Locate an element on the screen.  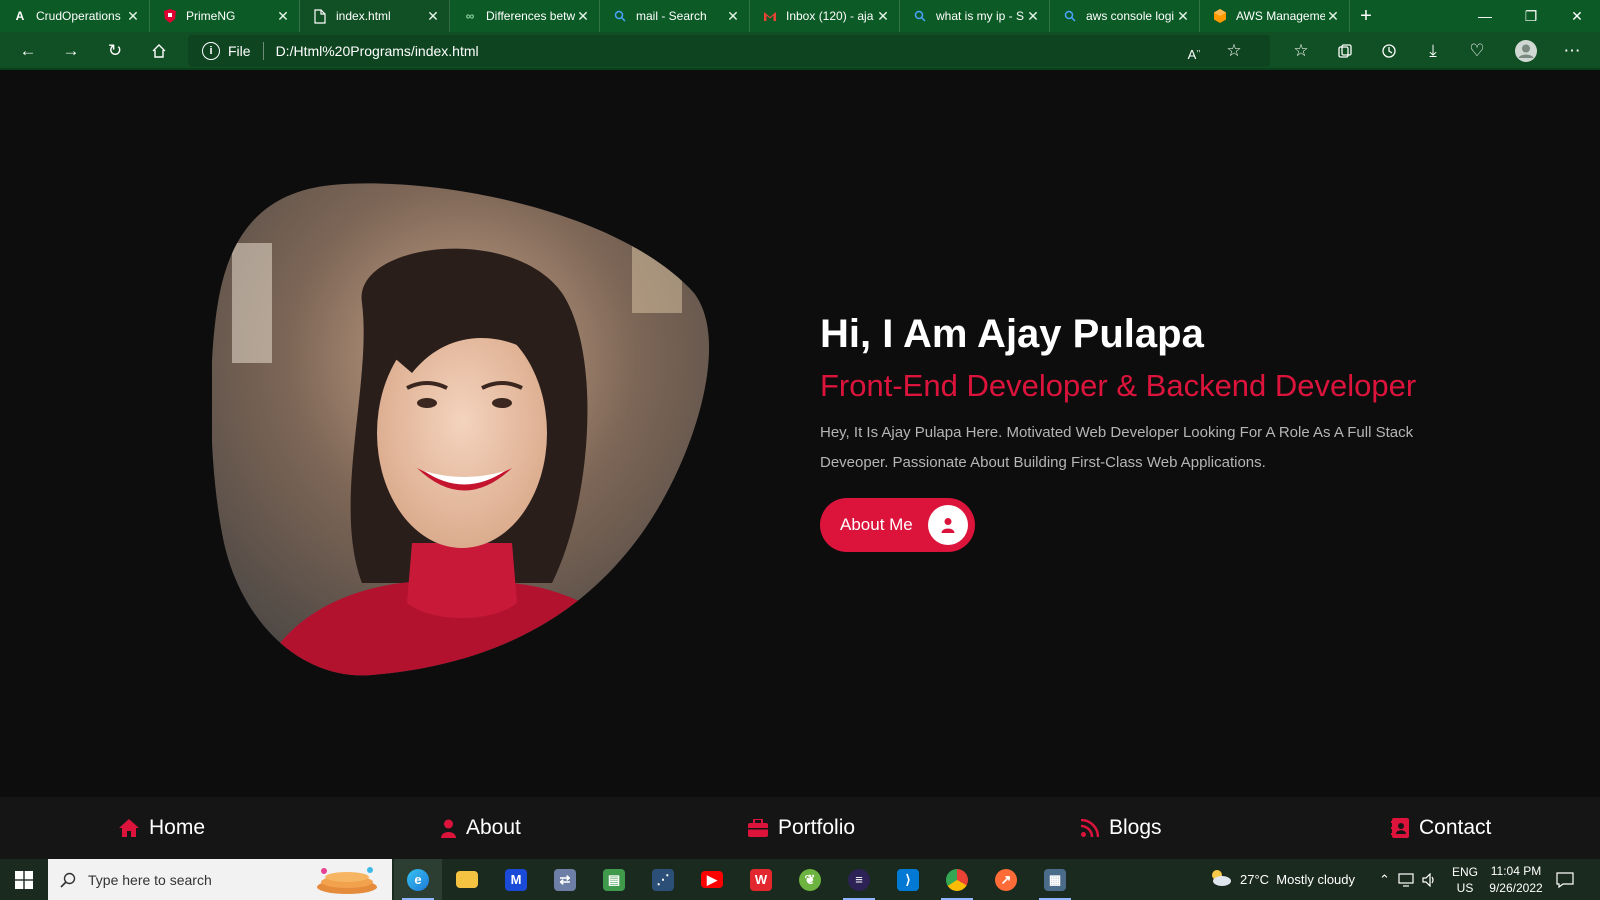
favorites-icon: ☆ is located at coordinates (1301, 51).